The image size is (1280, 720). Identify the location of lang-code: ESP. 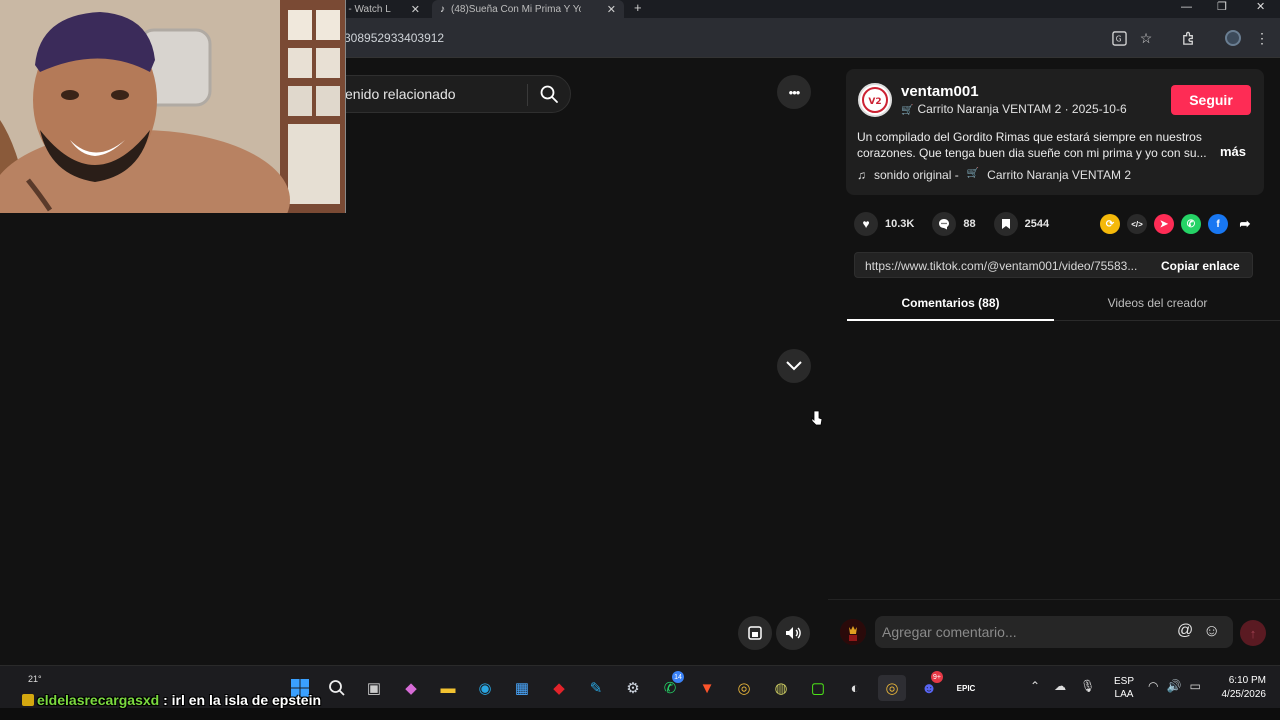
(1124, 681).